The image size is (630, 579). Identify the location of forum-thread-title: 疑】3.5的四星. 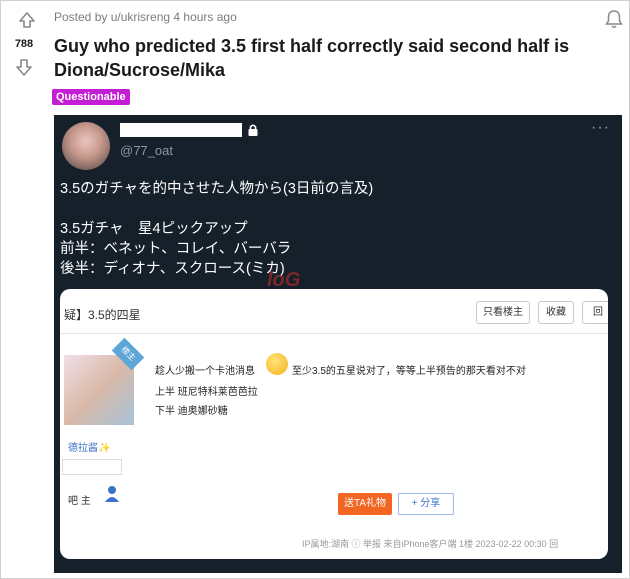
(102, 315).